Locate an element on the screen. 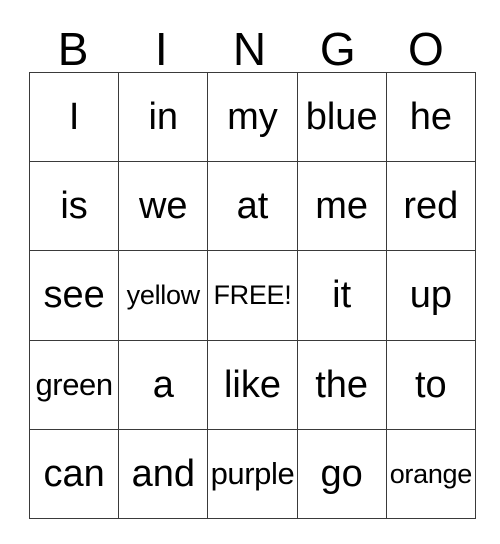 The image size is (500, 544). header-letter-g: G is located at coordinates (337, 49).